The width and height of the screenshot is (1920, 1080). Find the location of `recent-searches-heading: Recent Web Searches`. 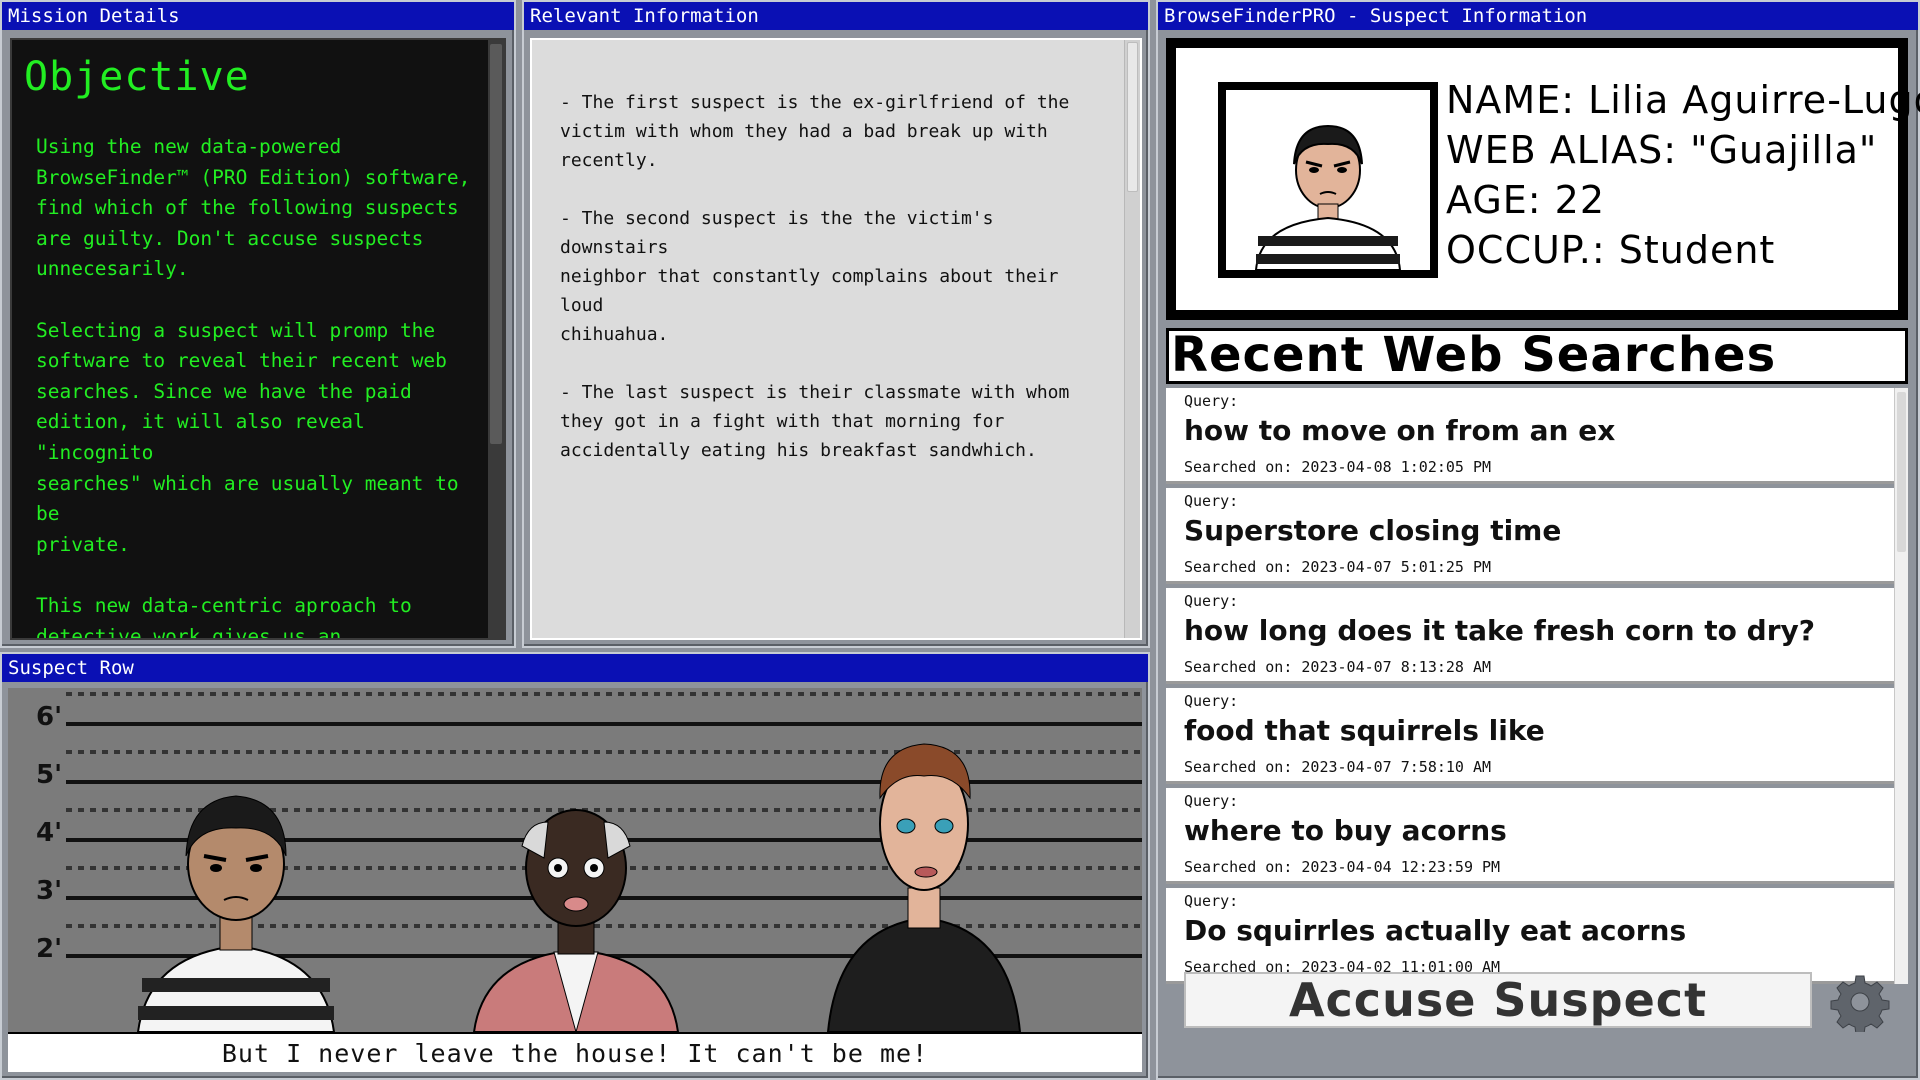

recent-searches-heading: Recent Web Searches is located at coordinates (1537, 356).